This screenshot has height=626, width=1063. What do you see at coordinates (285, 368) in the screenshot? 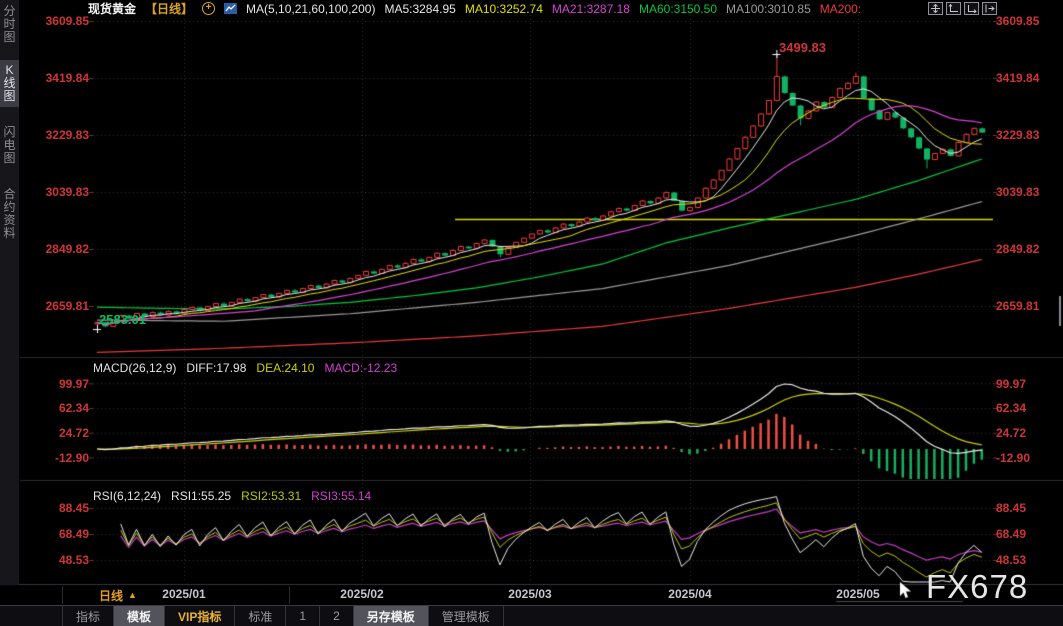
I see `macd-dea-value: DEA:24.10` at bounding box center [285, 368].